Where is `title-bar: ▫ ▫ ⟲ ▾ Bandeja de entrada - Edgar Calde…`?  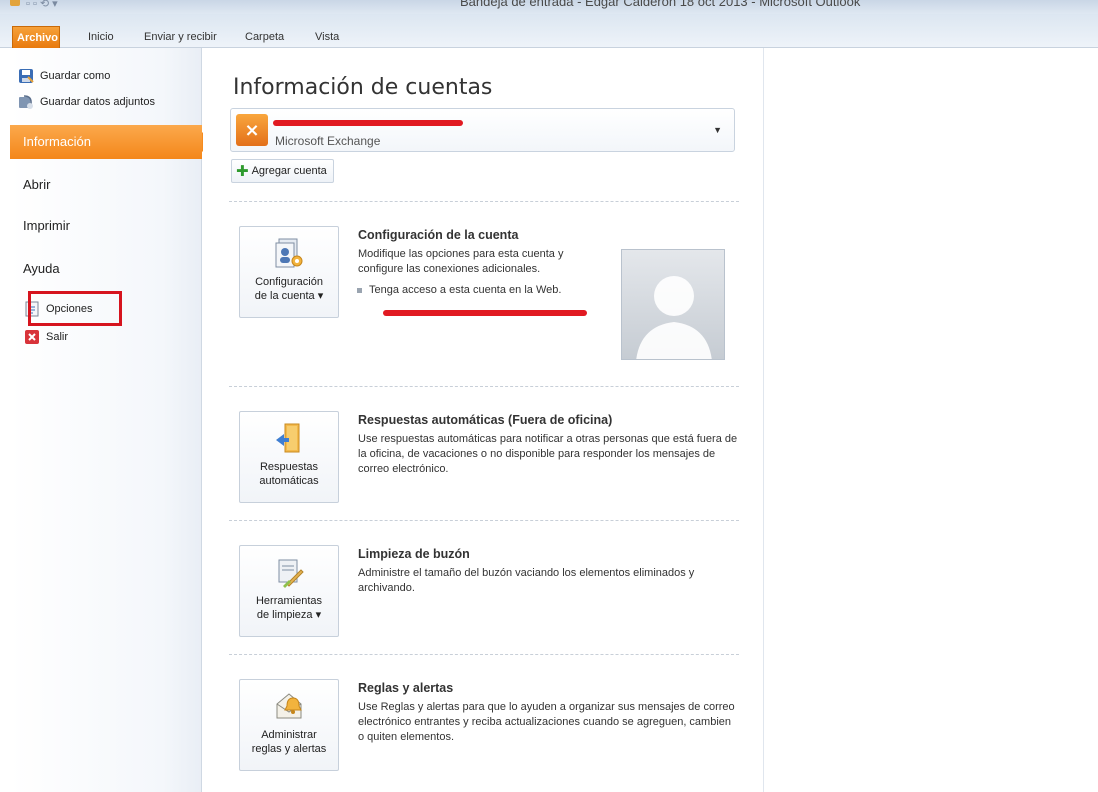 title-bar: ▫ ▫ ⟲ ▾ Bandeja de entrada - Edgar Calde… is located at coordinates (549, 7).